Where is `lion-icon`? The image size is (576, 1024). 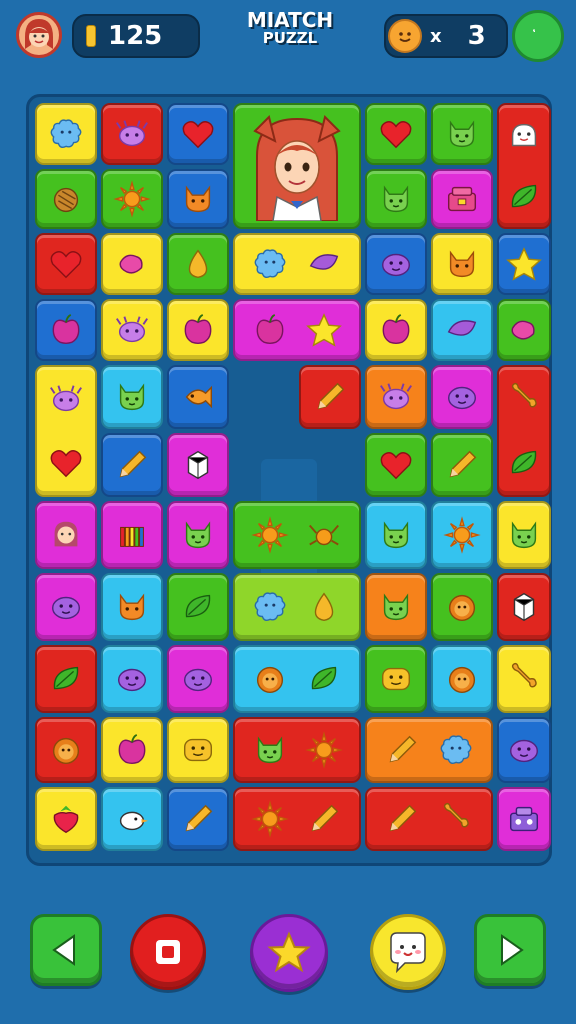 lion-icon is located at coordinates (270, 679).